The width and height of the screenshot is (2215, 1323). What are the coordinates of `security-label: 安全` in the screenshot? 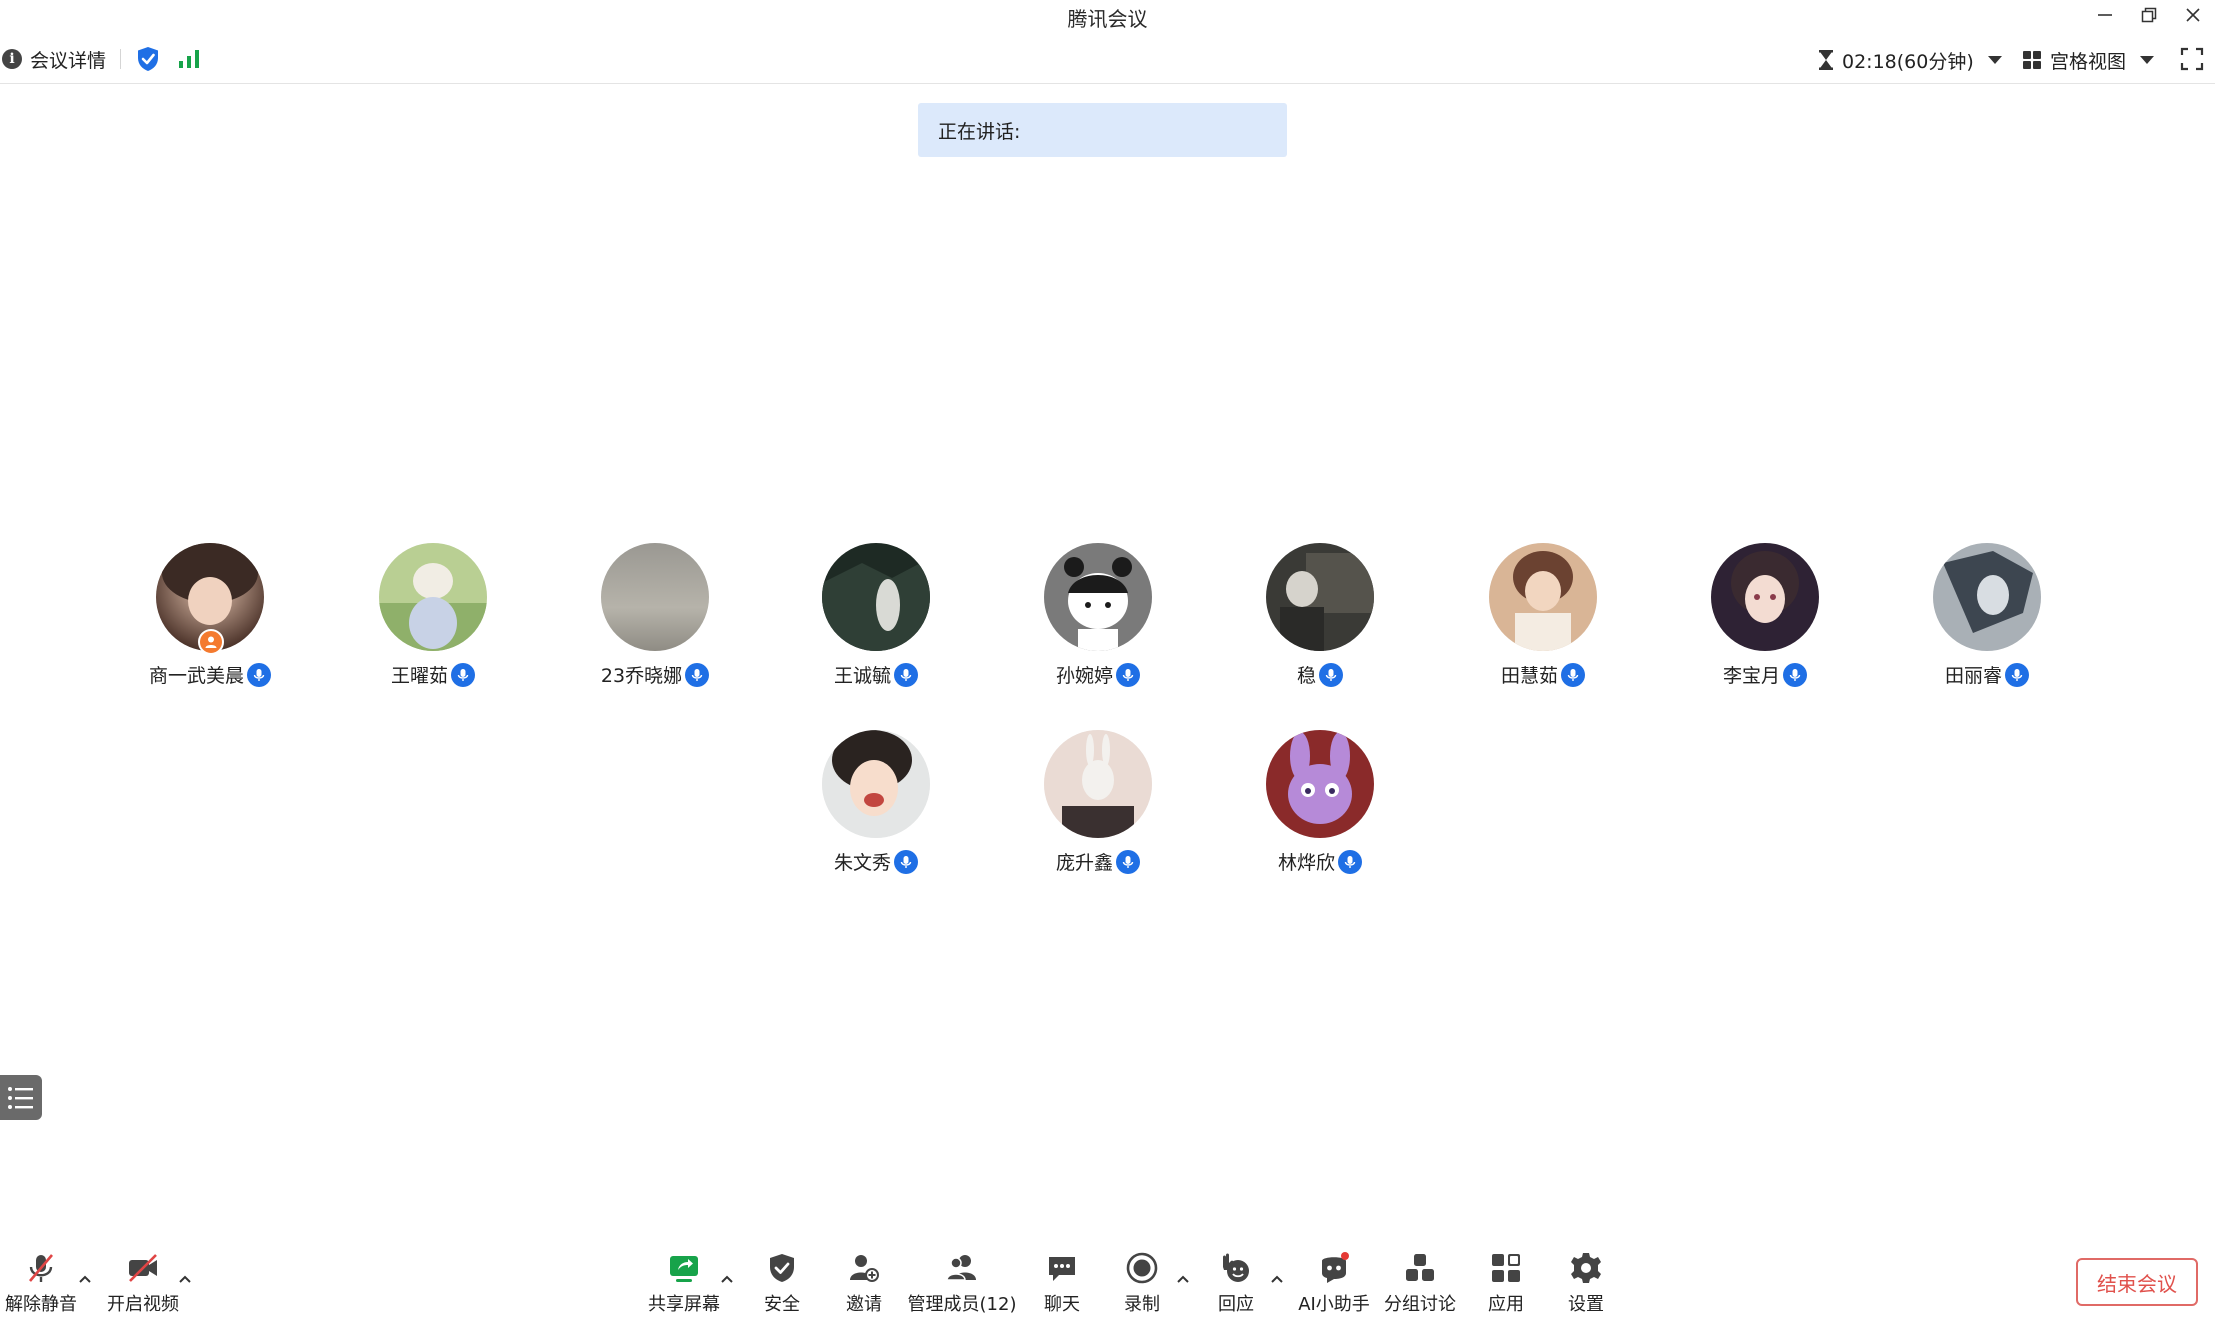 It's located at (782, 1304).